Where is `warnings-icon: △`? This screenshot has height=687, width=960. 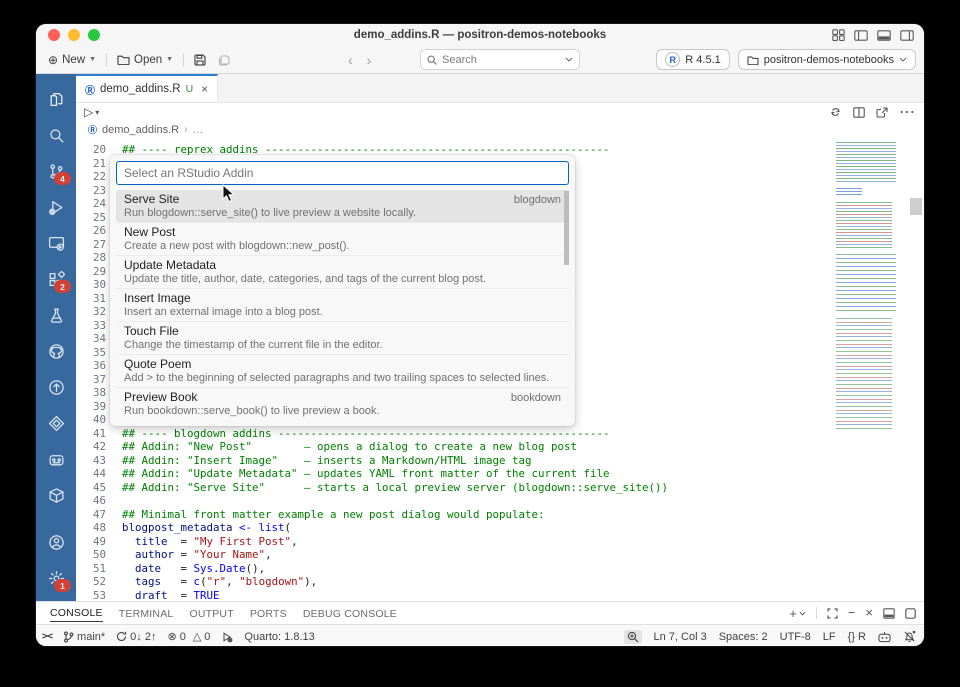 warnings-icon: △ is located at coordinates (197, 637).